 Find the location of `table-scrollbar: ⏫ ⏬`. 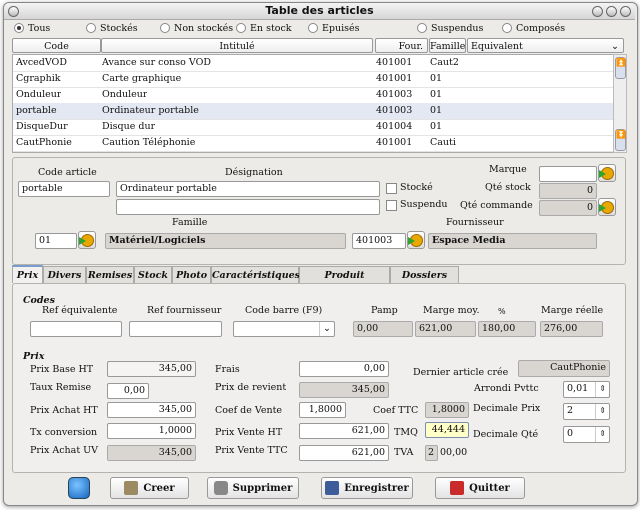

table-scrollbar: ⏫ ⏬ is located at coordinates (620, 103).